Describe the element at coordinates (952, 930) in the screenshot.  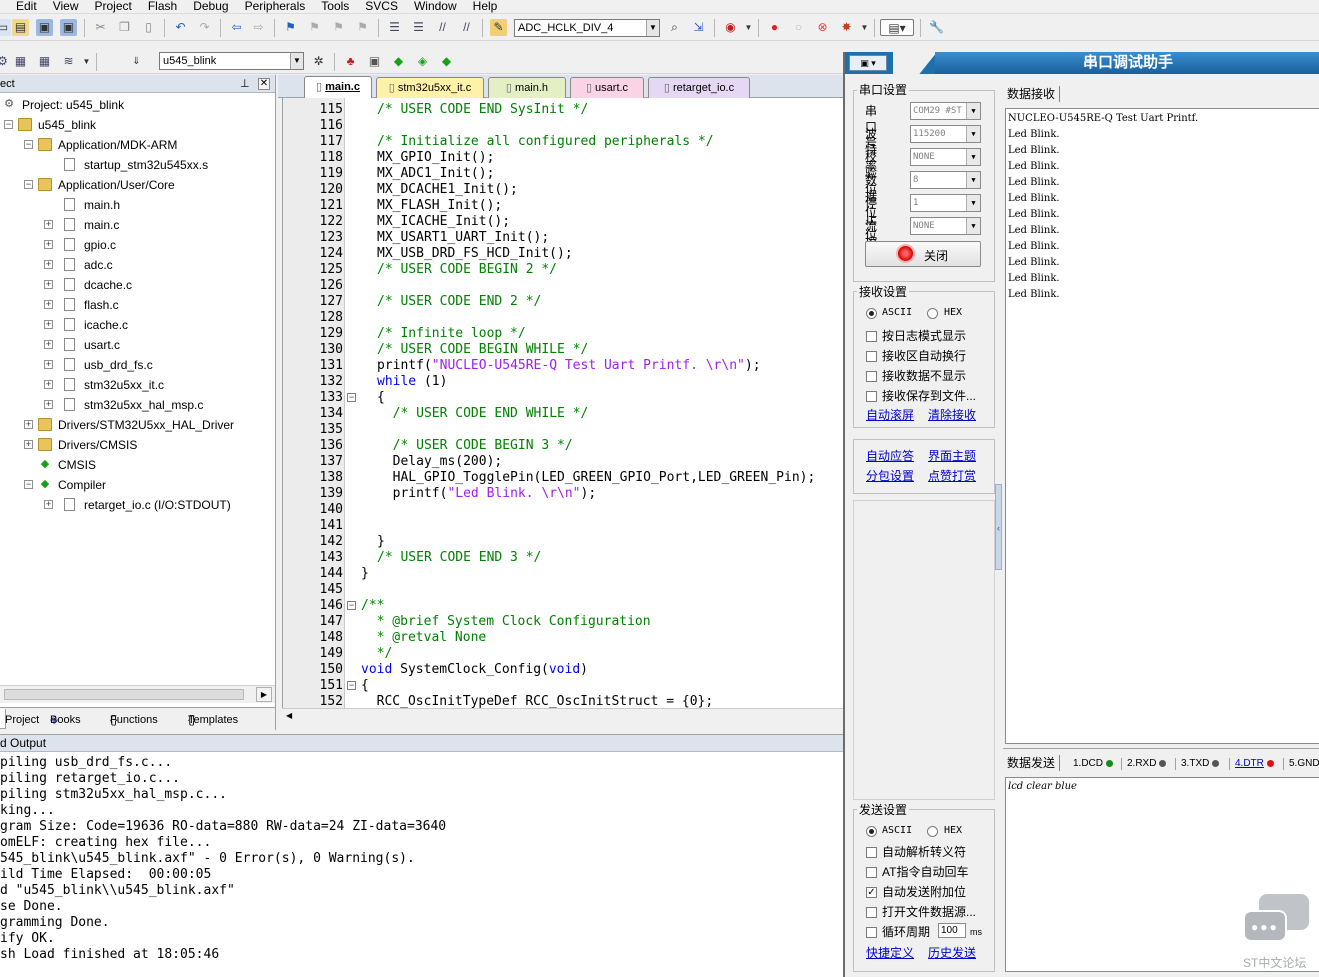
I see `period-input: 100` at that location.